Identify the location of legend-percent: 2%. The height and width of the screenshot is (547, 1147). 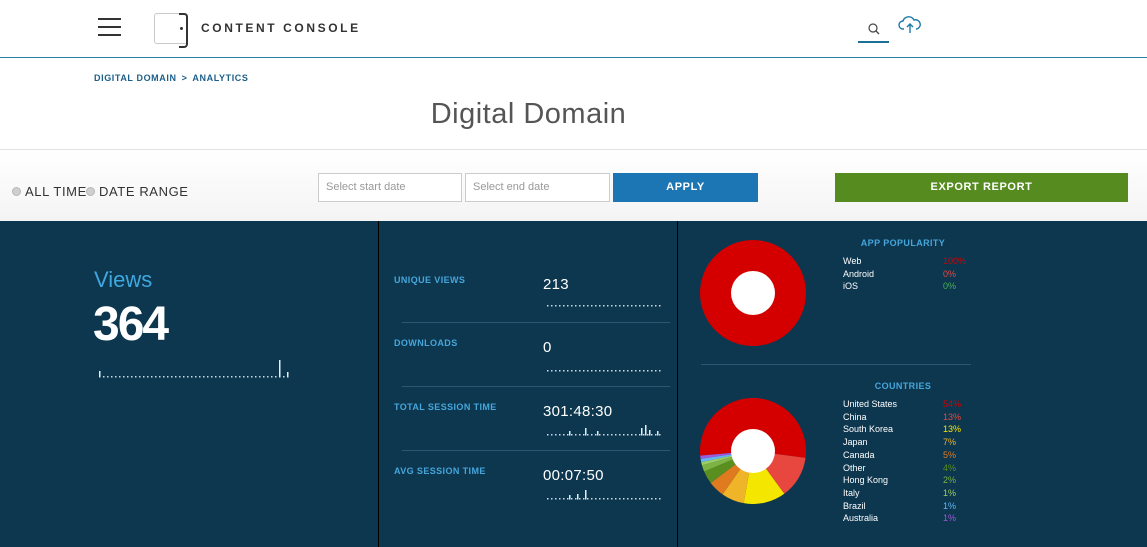
(950, 480).